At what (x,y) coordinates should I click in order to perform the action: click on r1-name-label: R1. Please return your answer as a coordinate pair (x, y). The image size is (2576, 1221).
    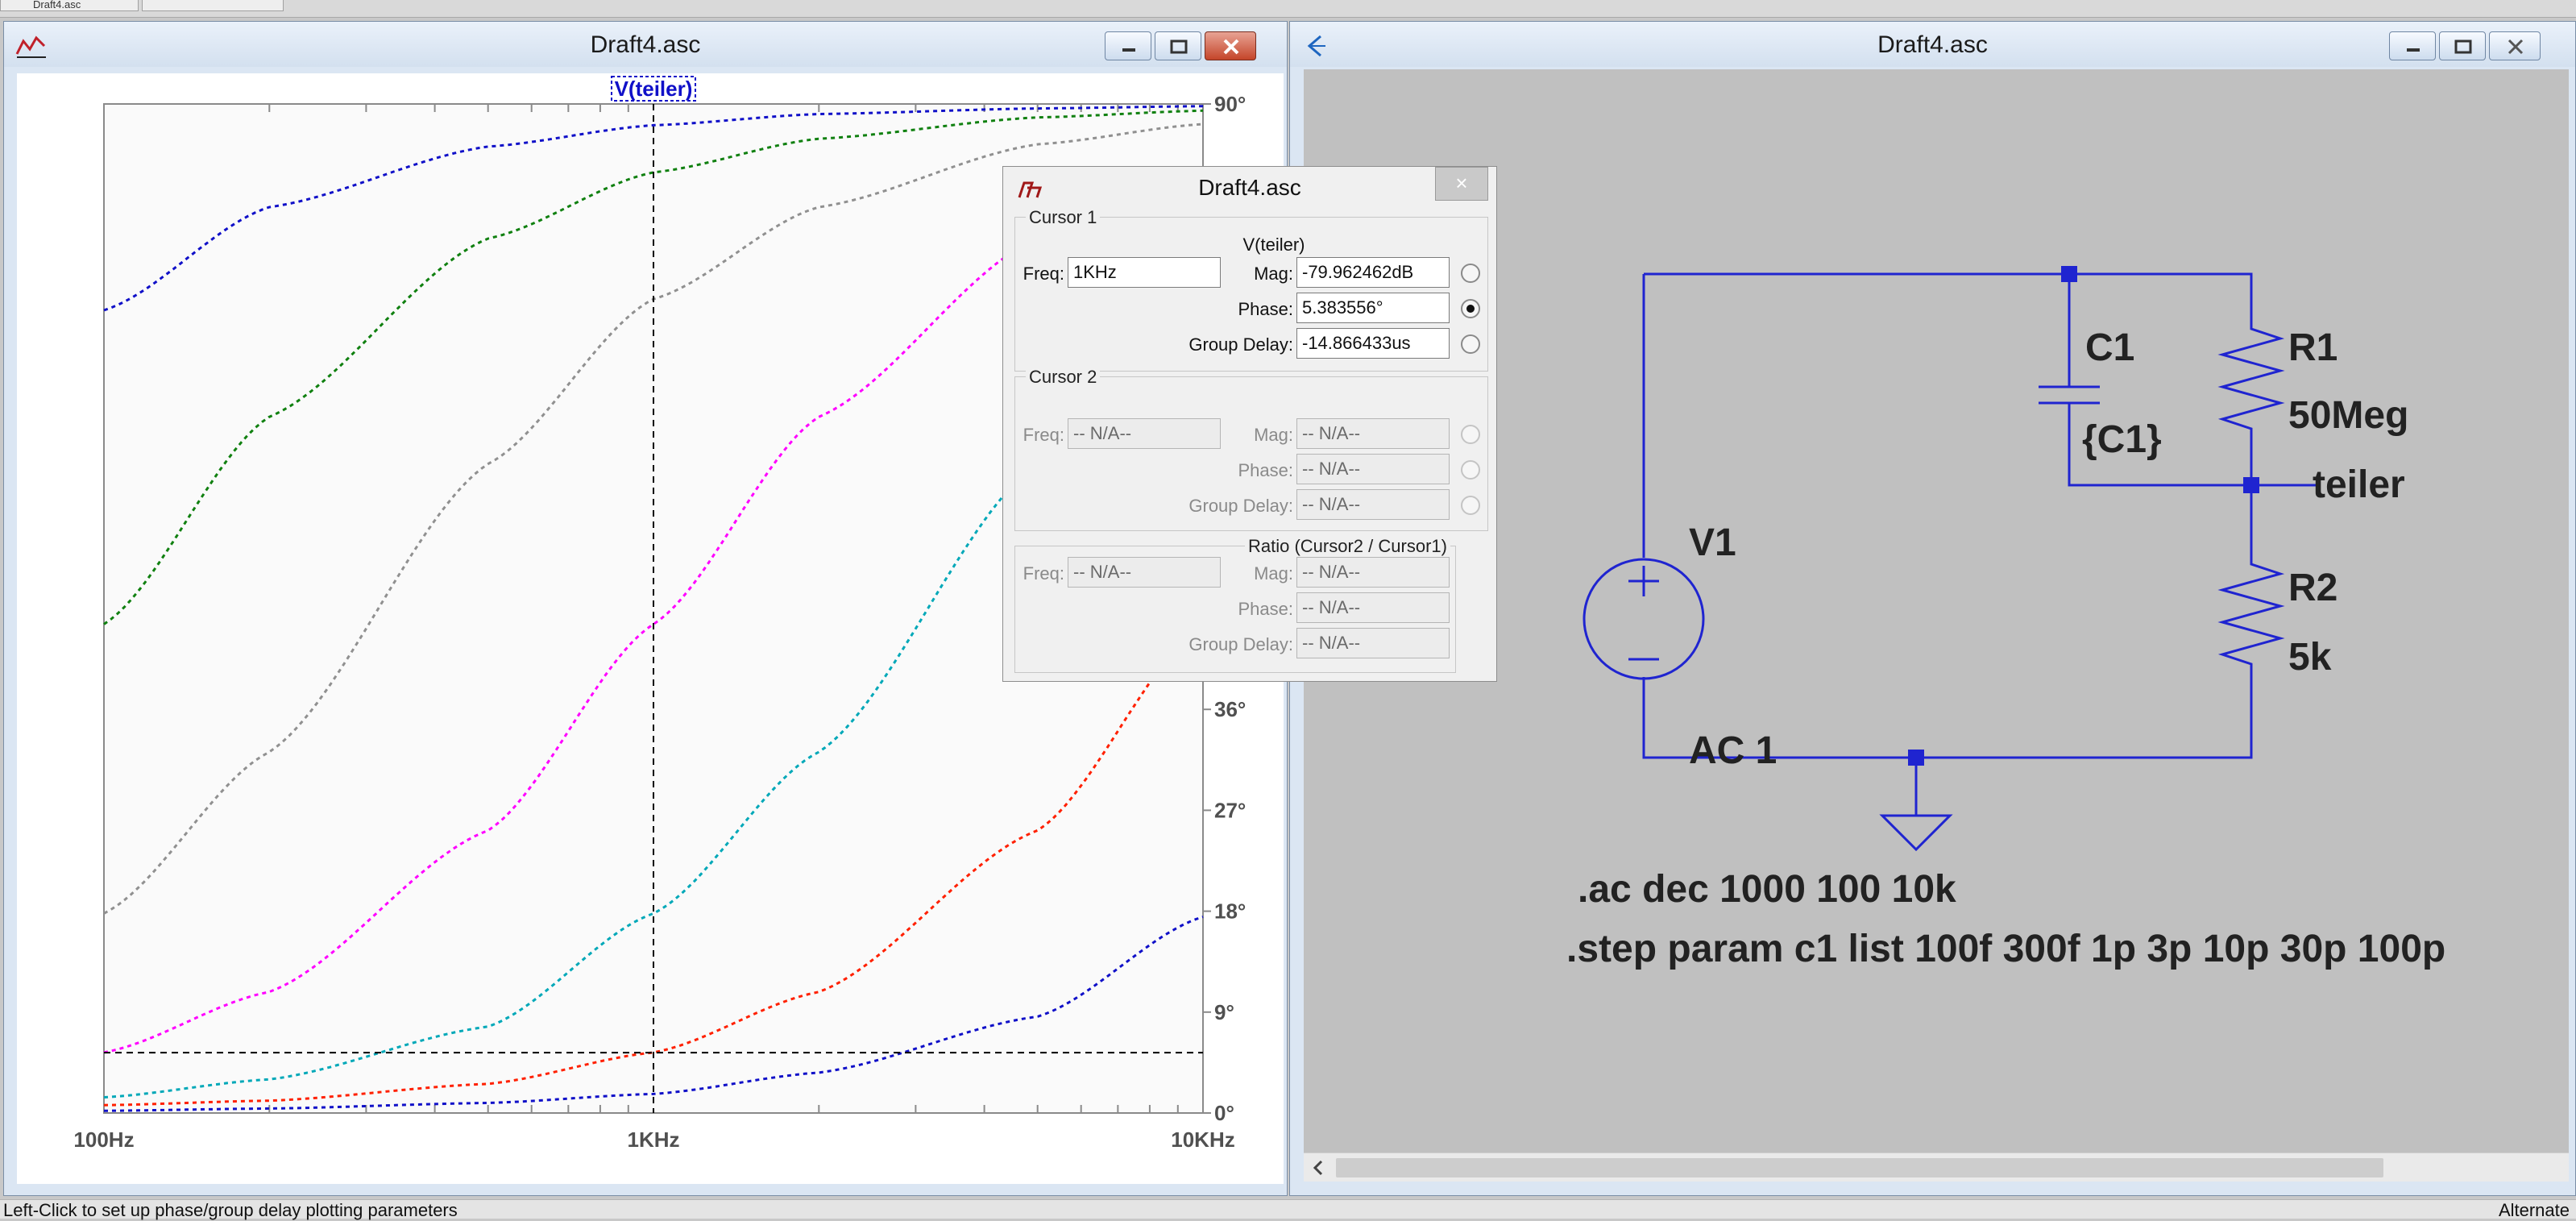
    Looking at the image, I should click on (2312, 348).